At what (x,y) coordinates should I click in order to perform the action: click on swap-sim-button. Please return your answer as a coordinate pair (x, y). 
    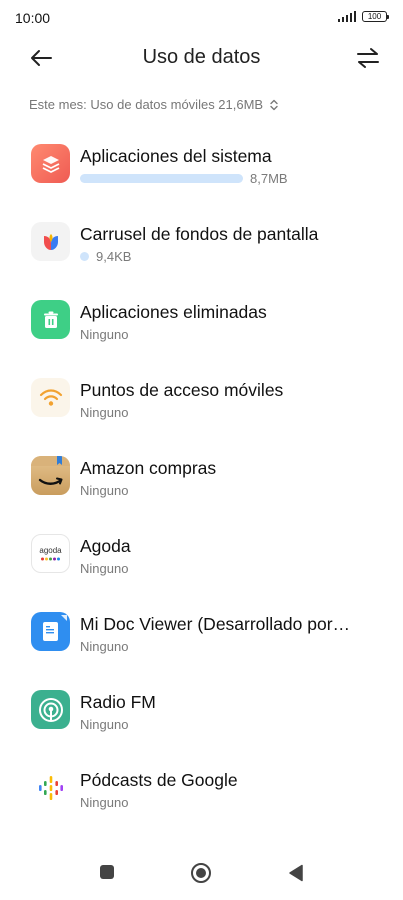
    Looking at the image, I should click on (368, 58).